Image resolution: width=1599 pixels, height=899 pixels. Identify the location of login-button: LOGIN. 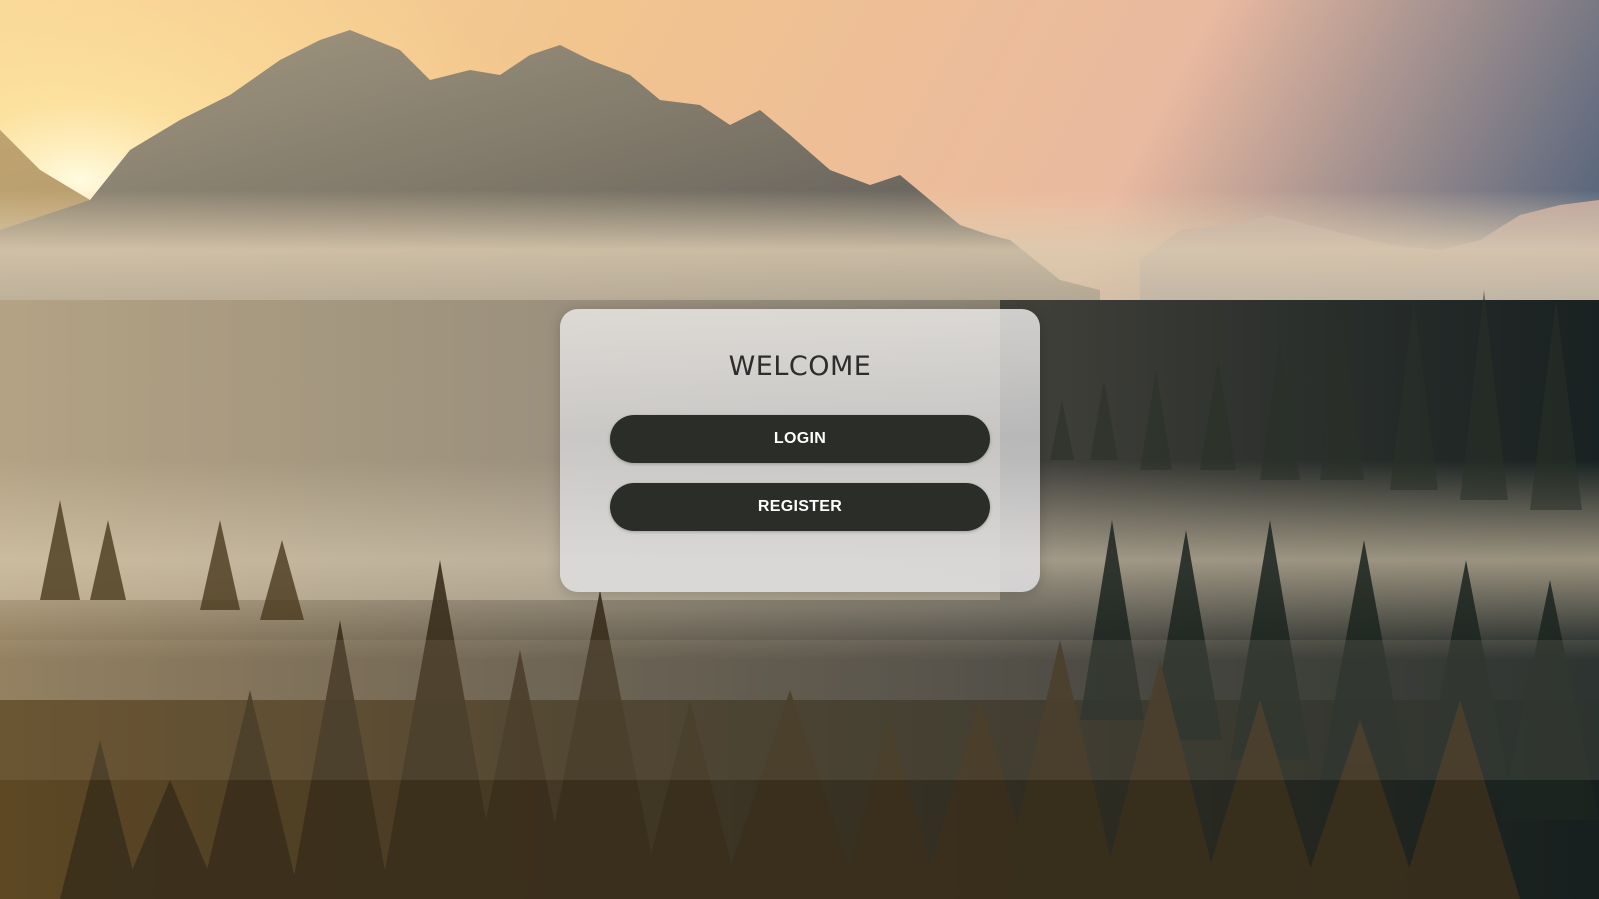
(800, 439).